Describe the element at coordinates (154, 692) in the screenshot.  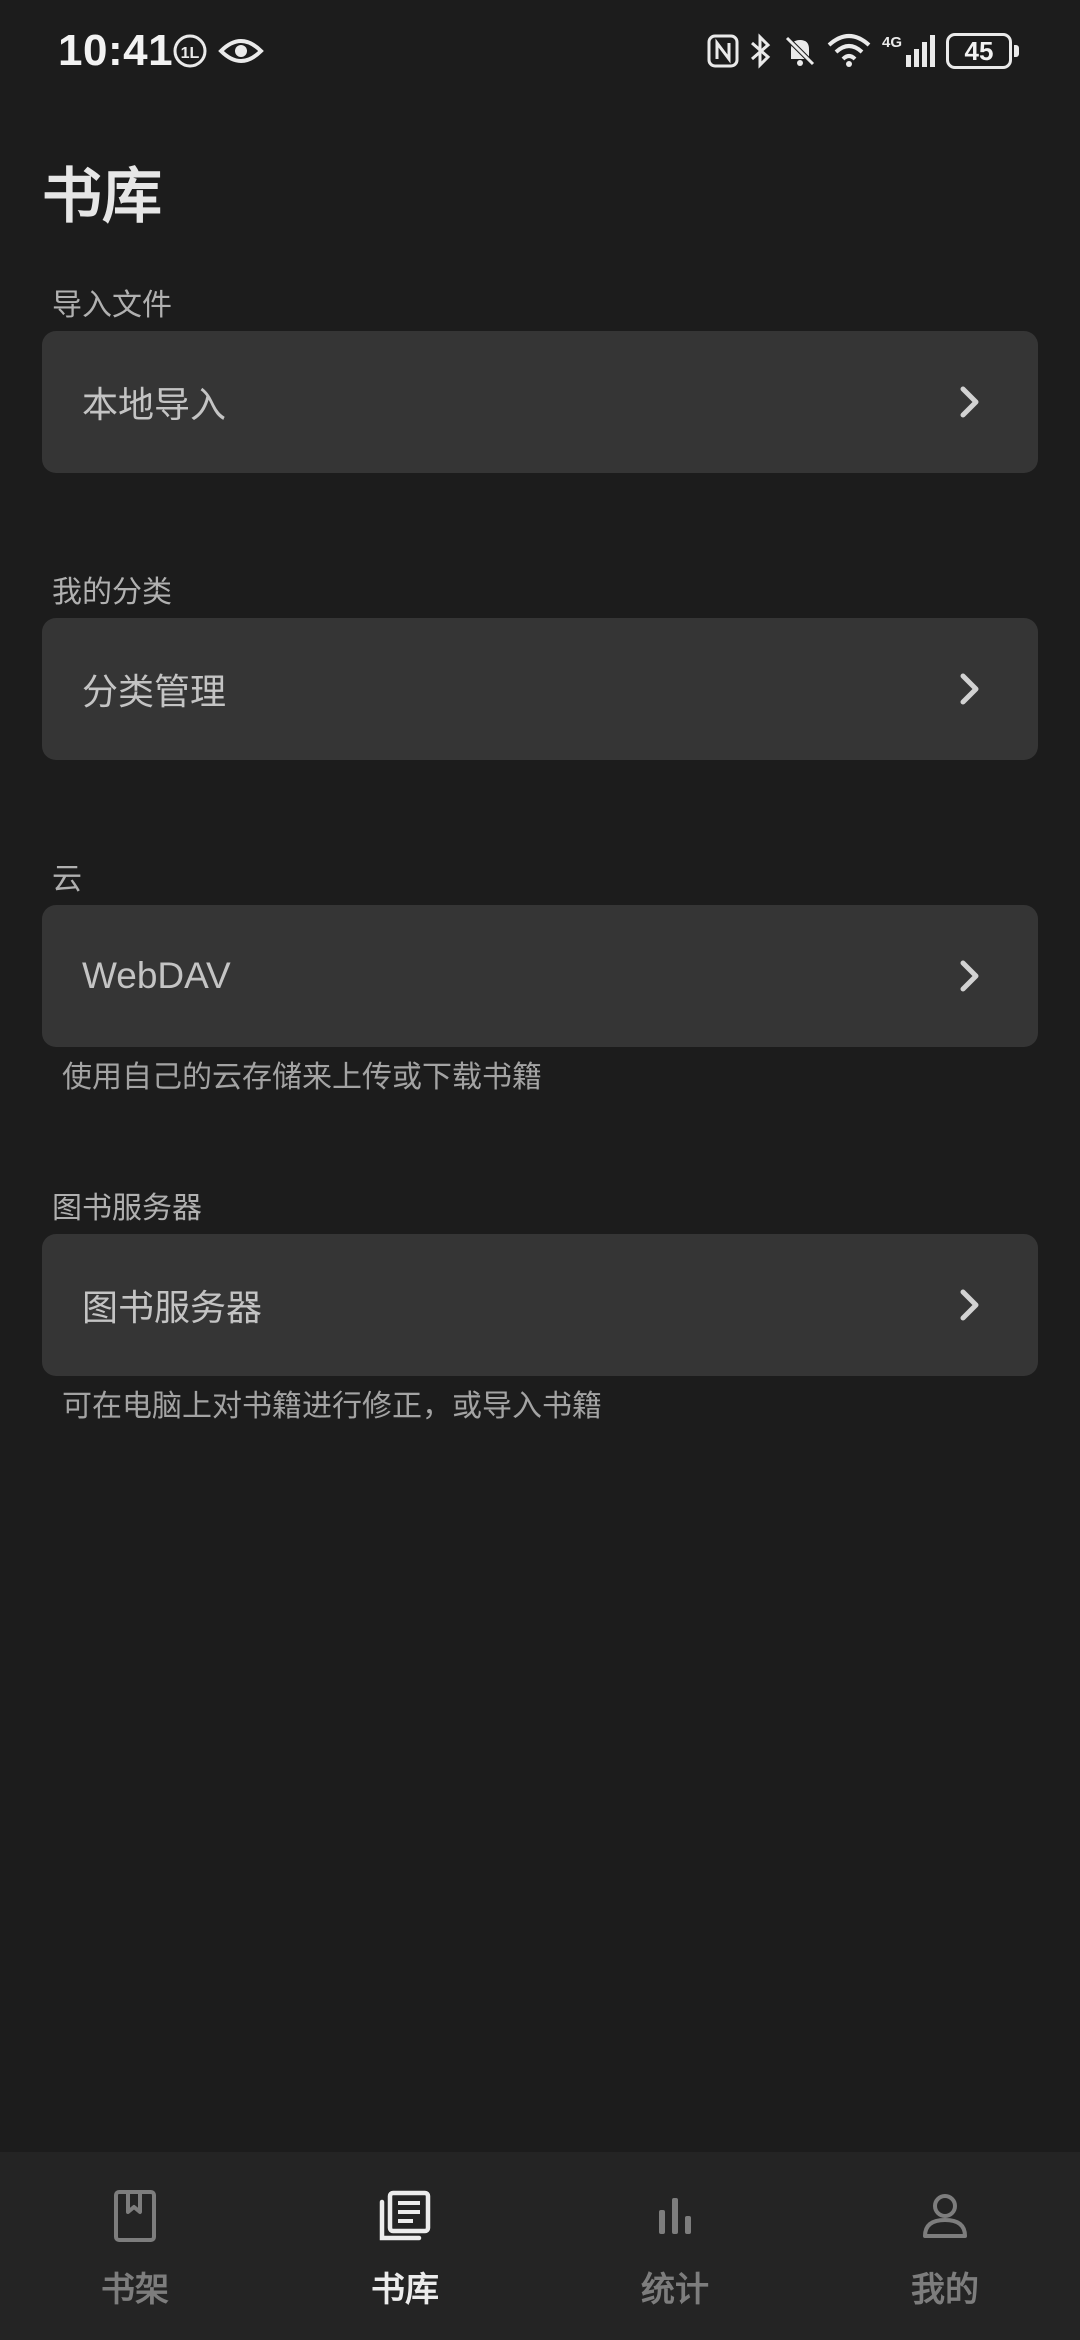
I see `category-manage-label: 分类管理` at that location.